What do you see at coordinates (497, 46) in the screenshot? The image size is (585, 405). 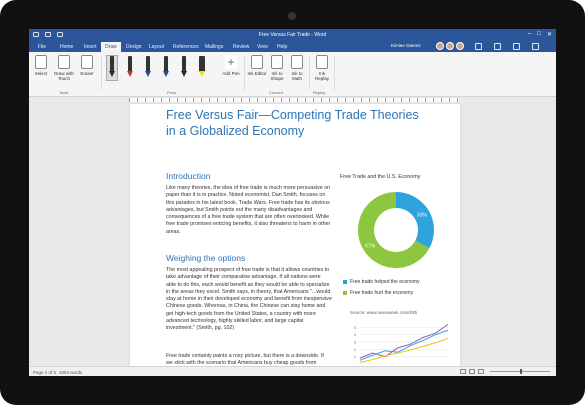 I see `activity-icon` at bounding box center [497, 46].